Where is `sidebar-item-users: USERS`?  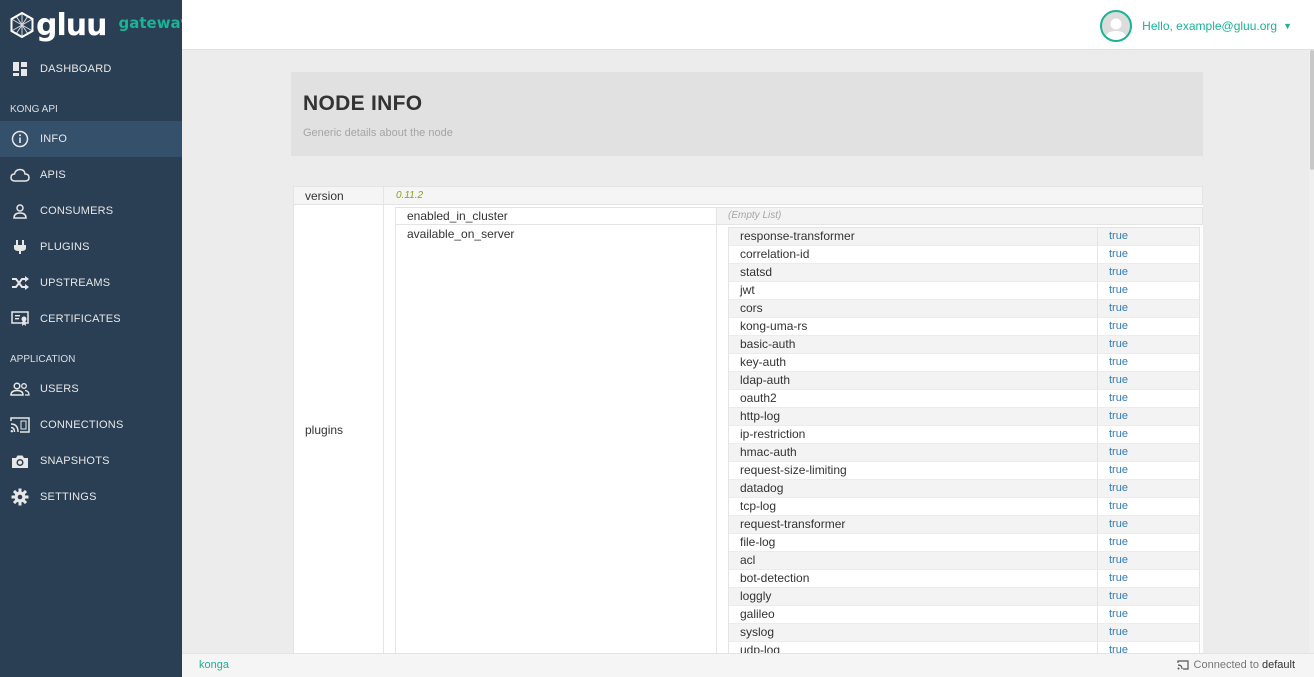 sidebar-item-users: USERS is located at coordinates (91, 389).